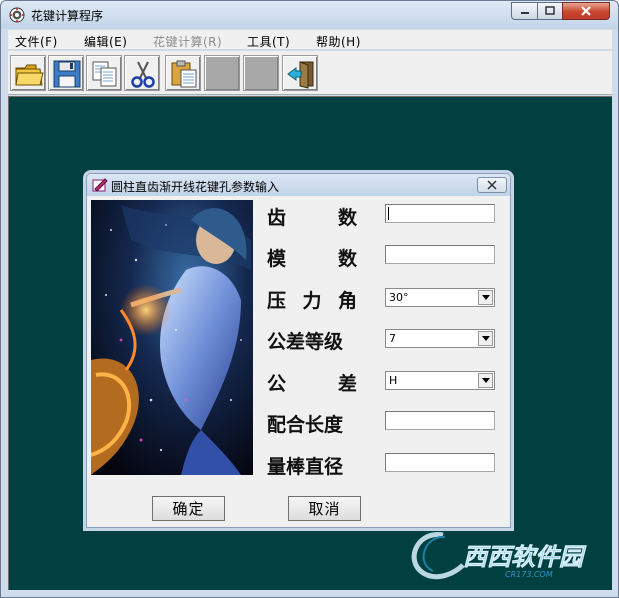  Describe the element at coordinates (440, 380) in the screenshot. I see `tolerance-select: H` at that location.